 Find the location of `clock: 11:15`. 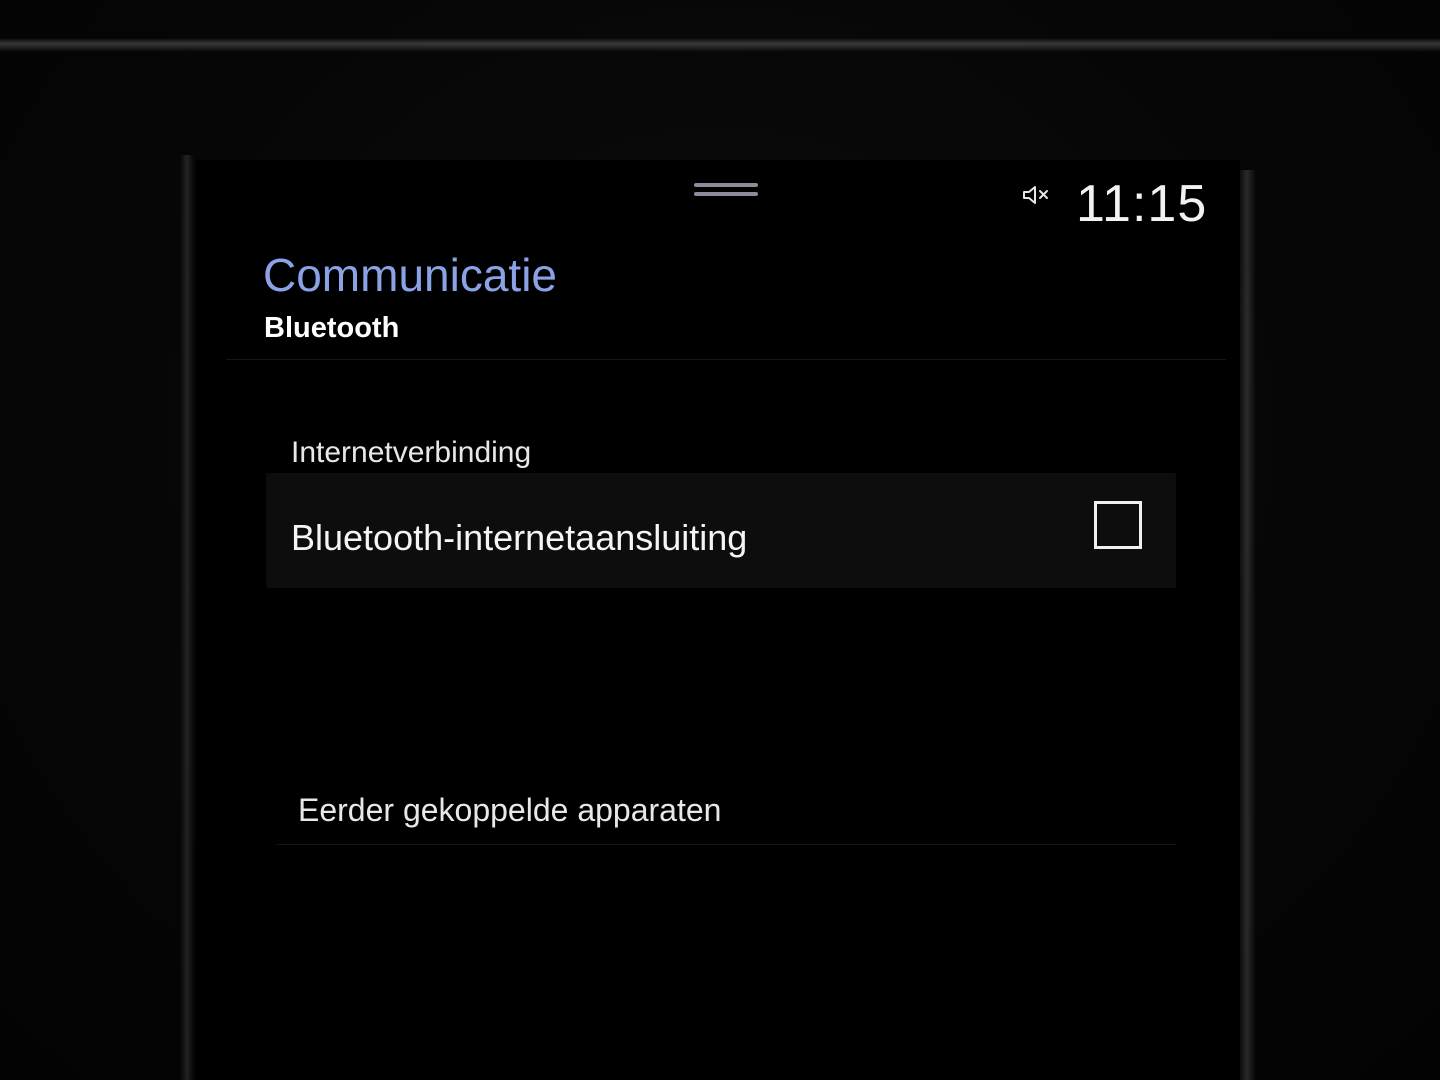

clock: 11:15 is located at coordinates (1142, 204).